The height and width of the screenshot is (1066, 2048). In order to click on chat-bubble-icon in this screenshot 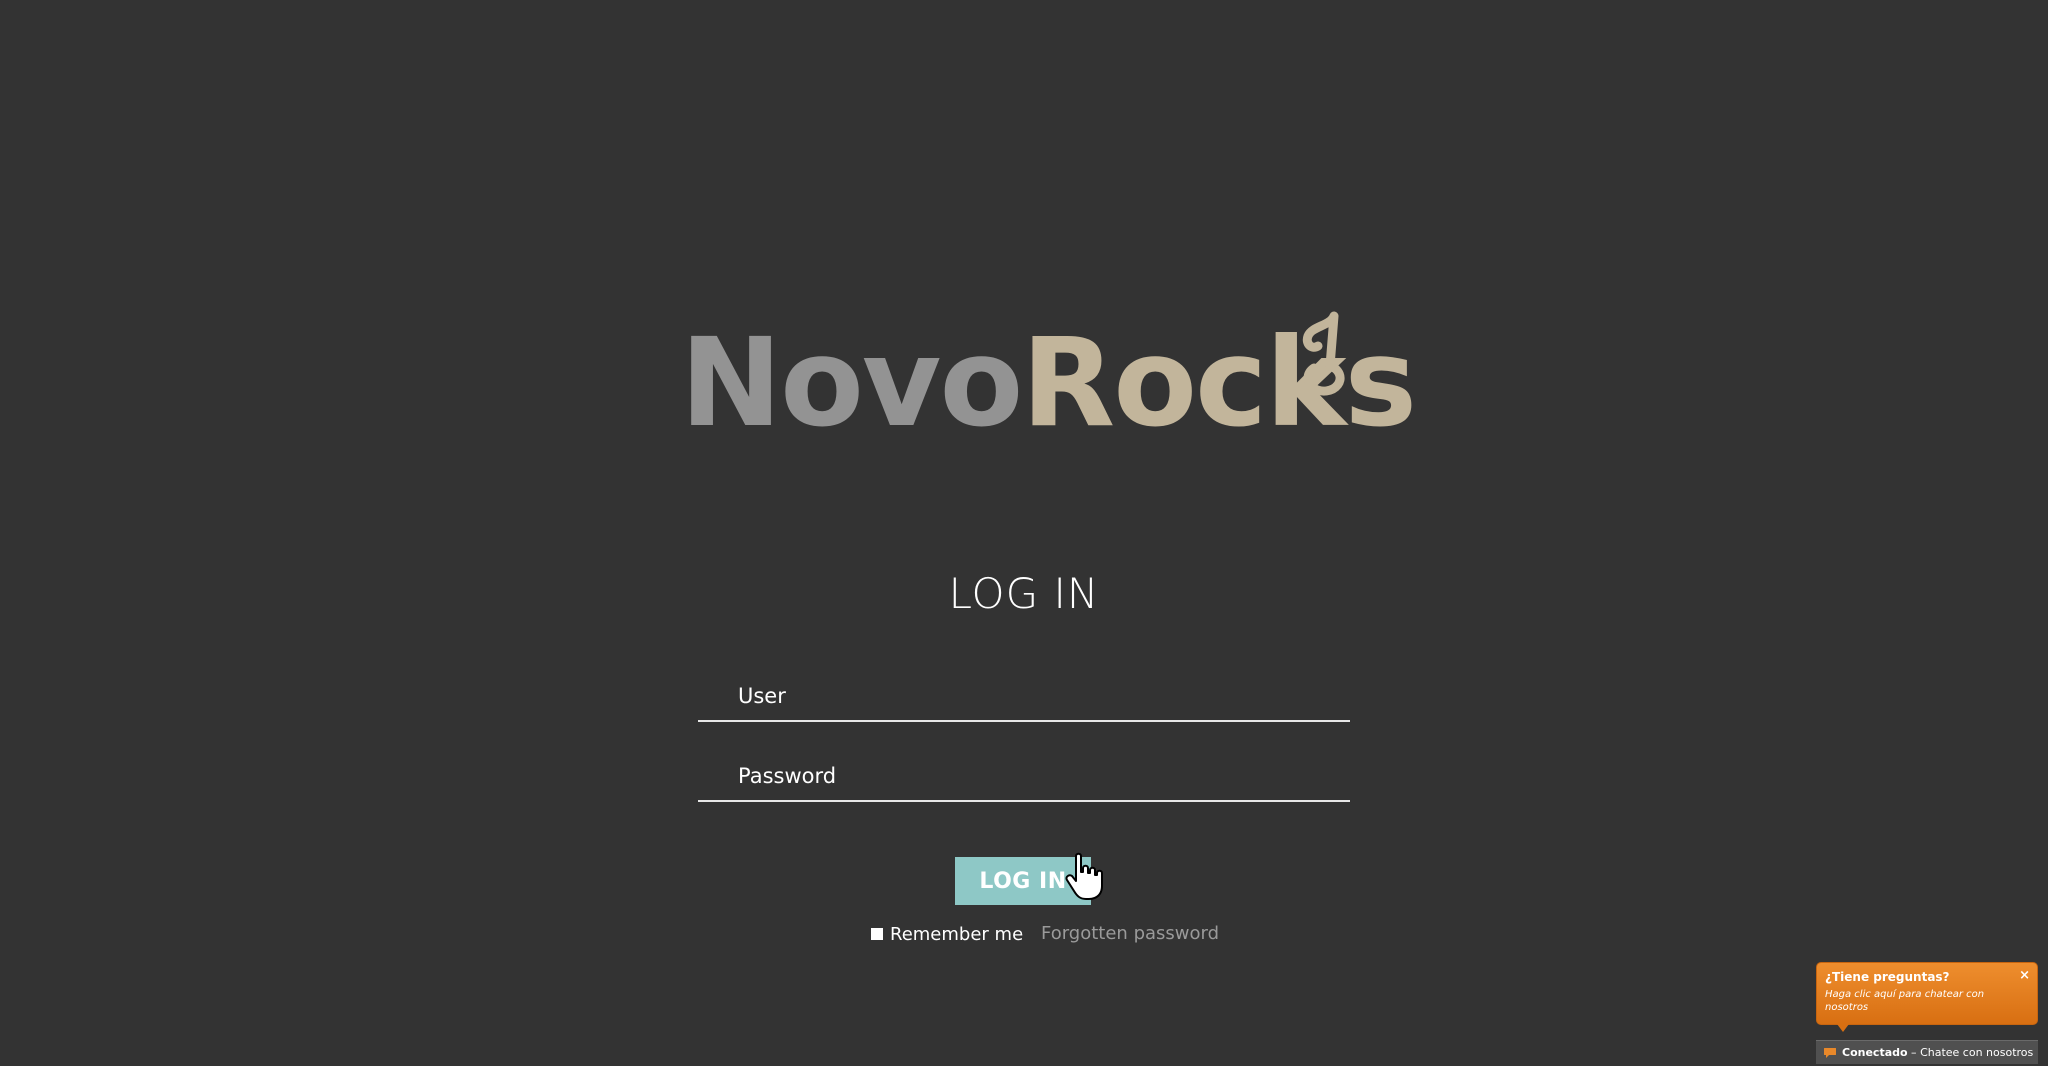, I will do `click(1830, 1053)`.